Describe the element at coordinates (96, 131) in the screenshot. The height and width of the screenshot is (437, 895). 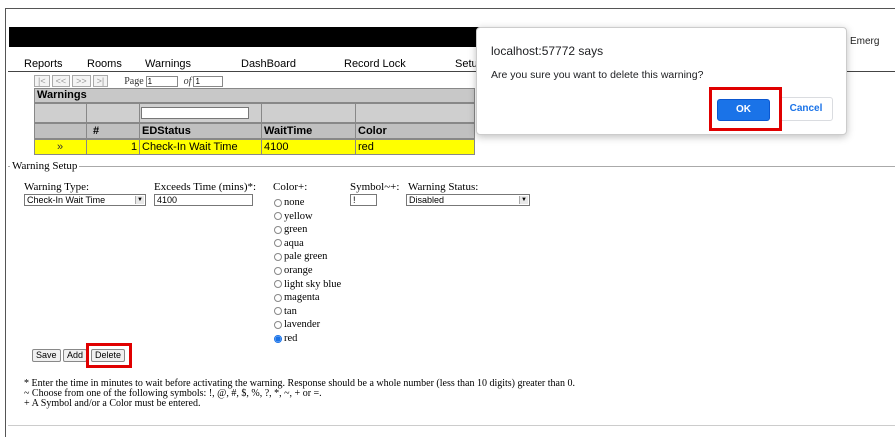
I see `col-num: #` at that location.